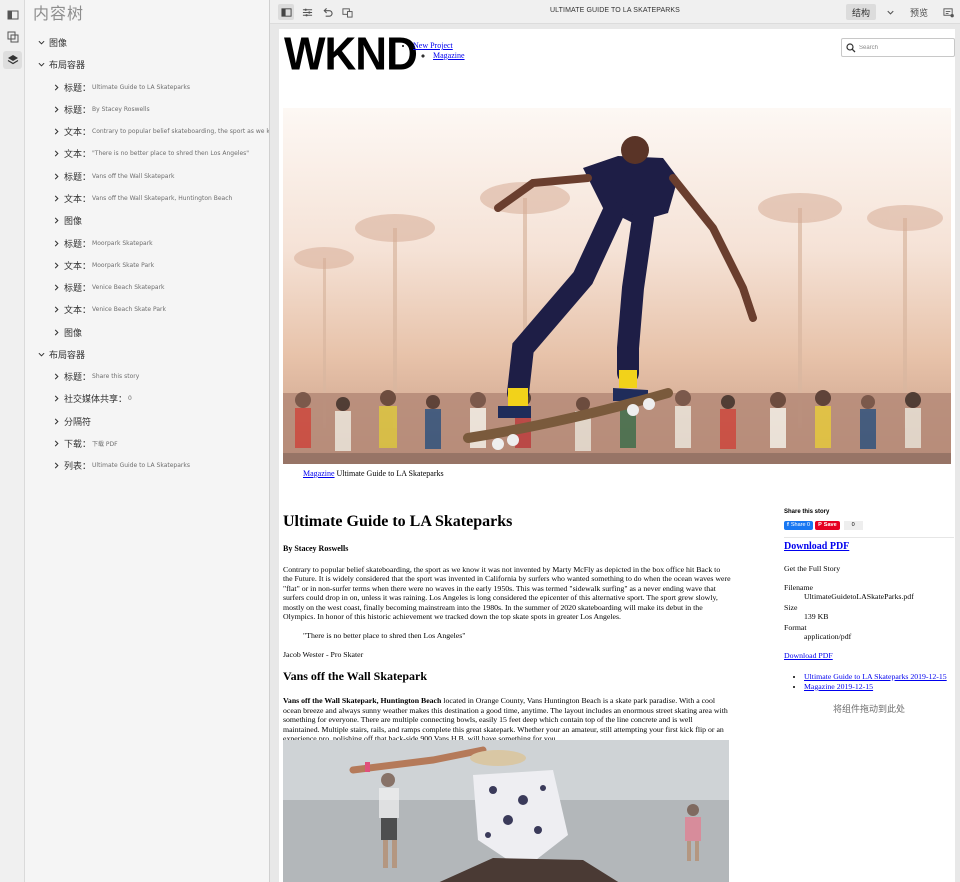 The image size is (960, 882). I want to click on site-logo: WKND, so click(351, 54).